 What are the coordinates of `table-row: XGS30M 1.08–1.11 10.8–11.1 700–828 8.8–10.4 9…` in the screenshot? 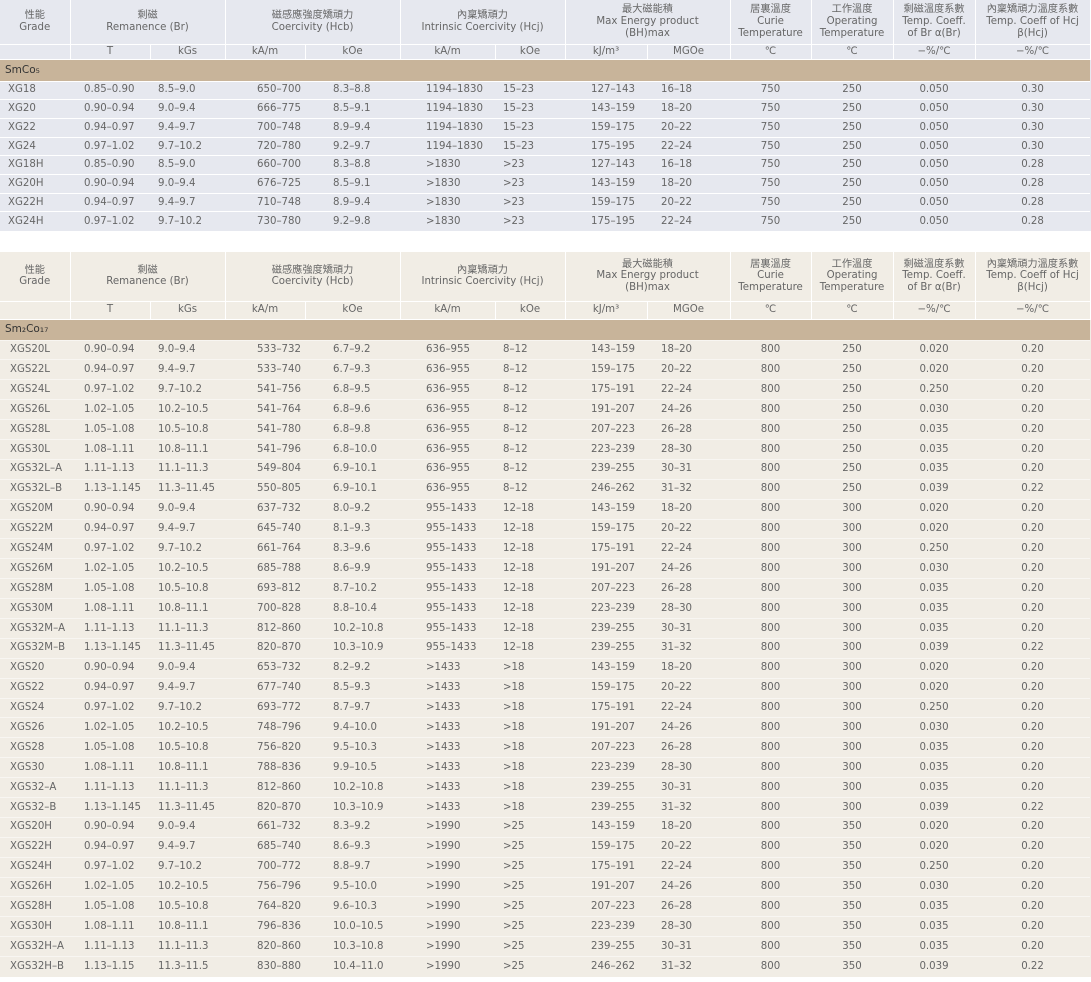 It's located at (545, 608).